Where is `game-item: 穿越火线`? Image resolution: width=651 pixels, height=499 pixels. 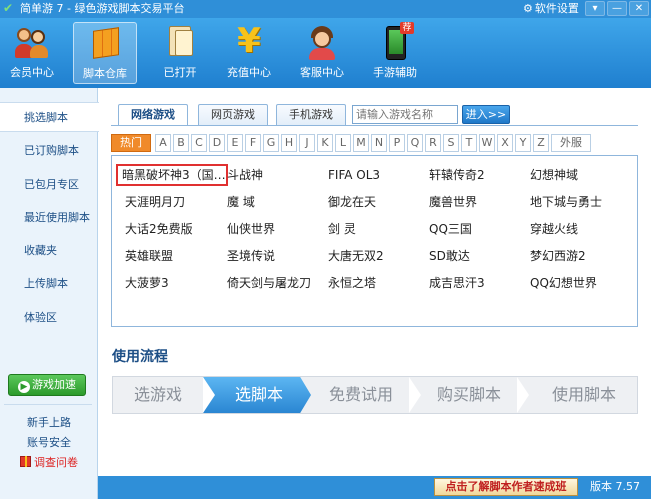
game-item: 穿越火线 is located at coordinates (554, 229).